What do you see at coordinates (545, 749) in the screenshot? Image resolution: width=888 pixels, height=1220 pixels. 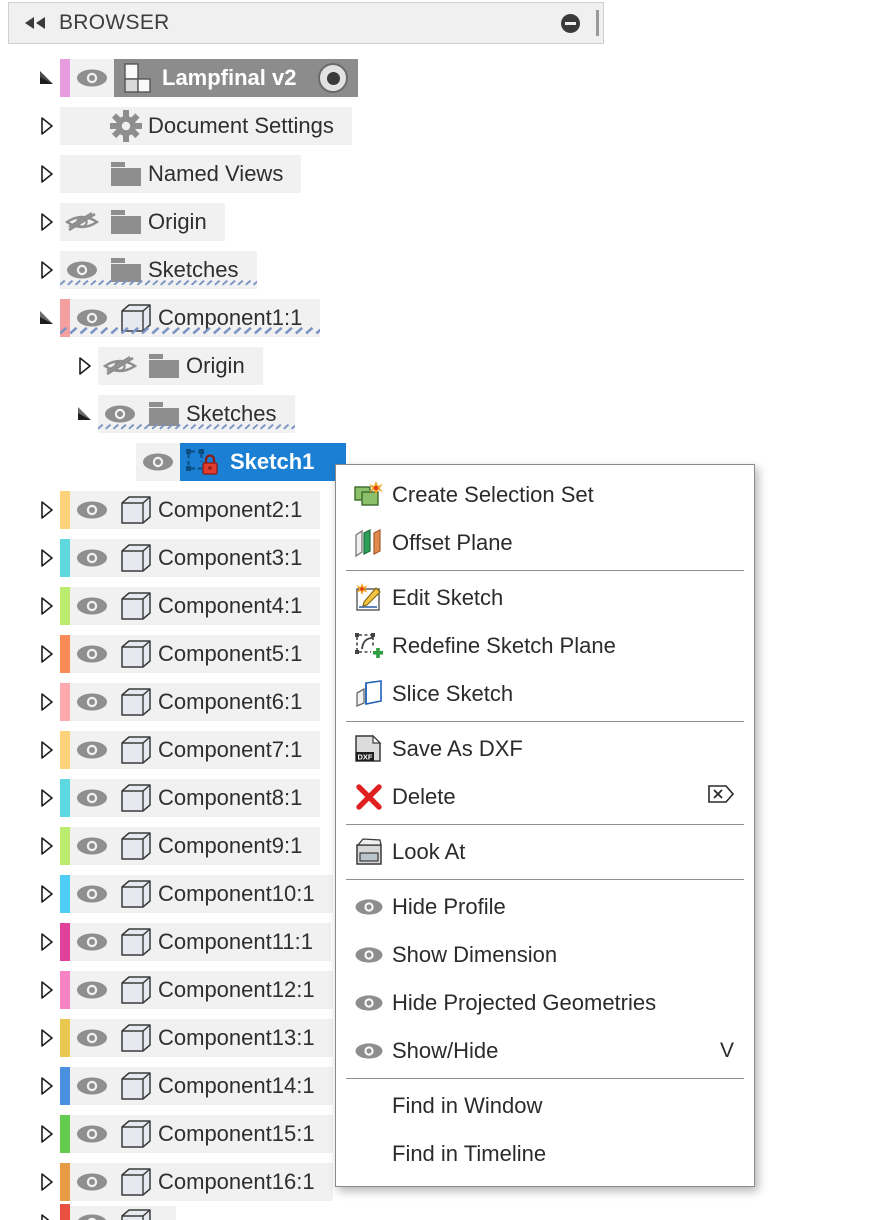 I see `menu-item: DXF Save As DXF` at bounding box center [545, 749].